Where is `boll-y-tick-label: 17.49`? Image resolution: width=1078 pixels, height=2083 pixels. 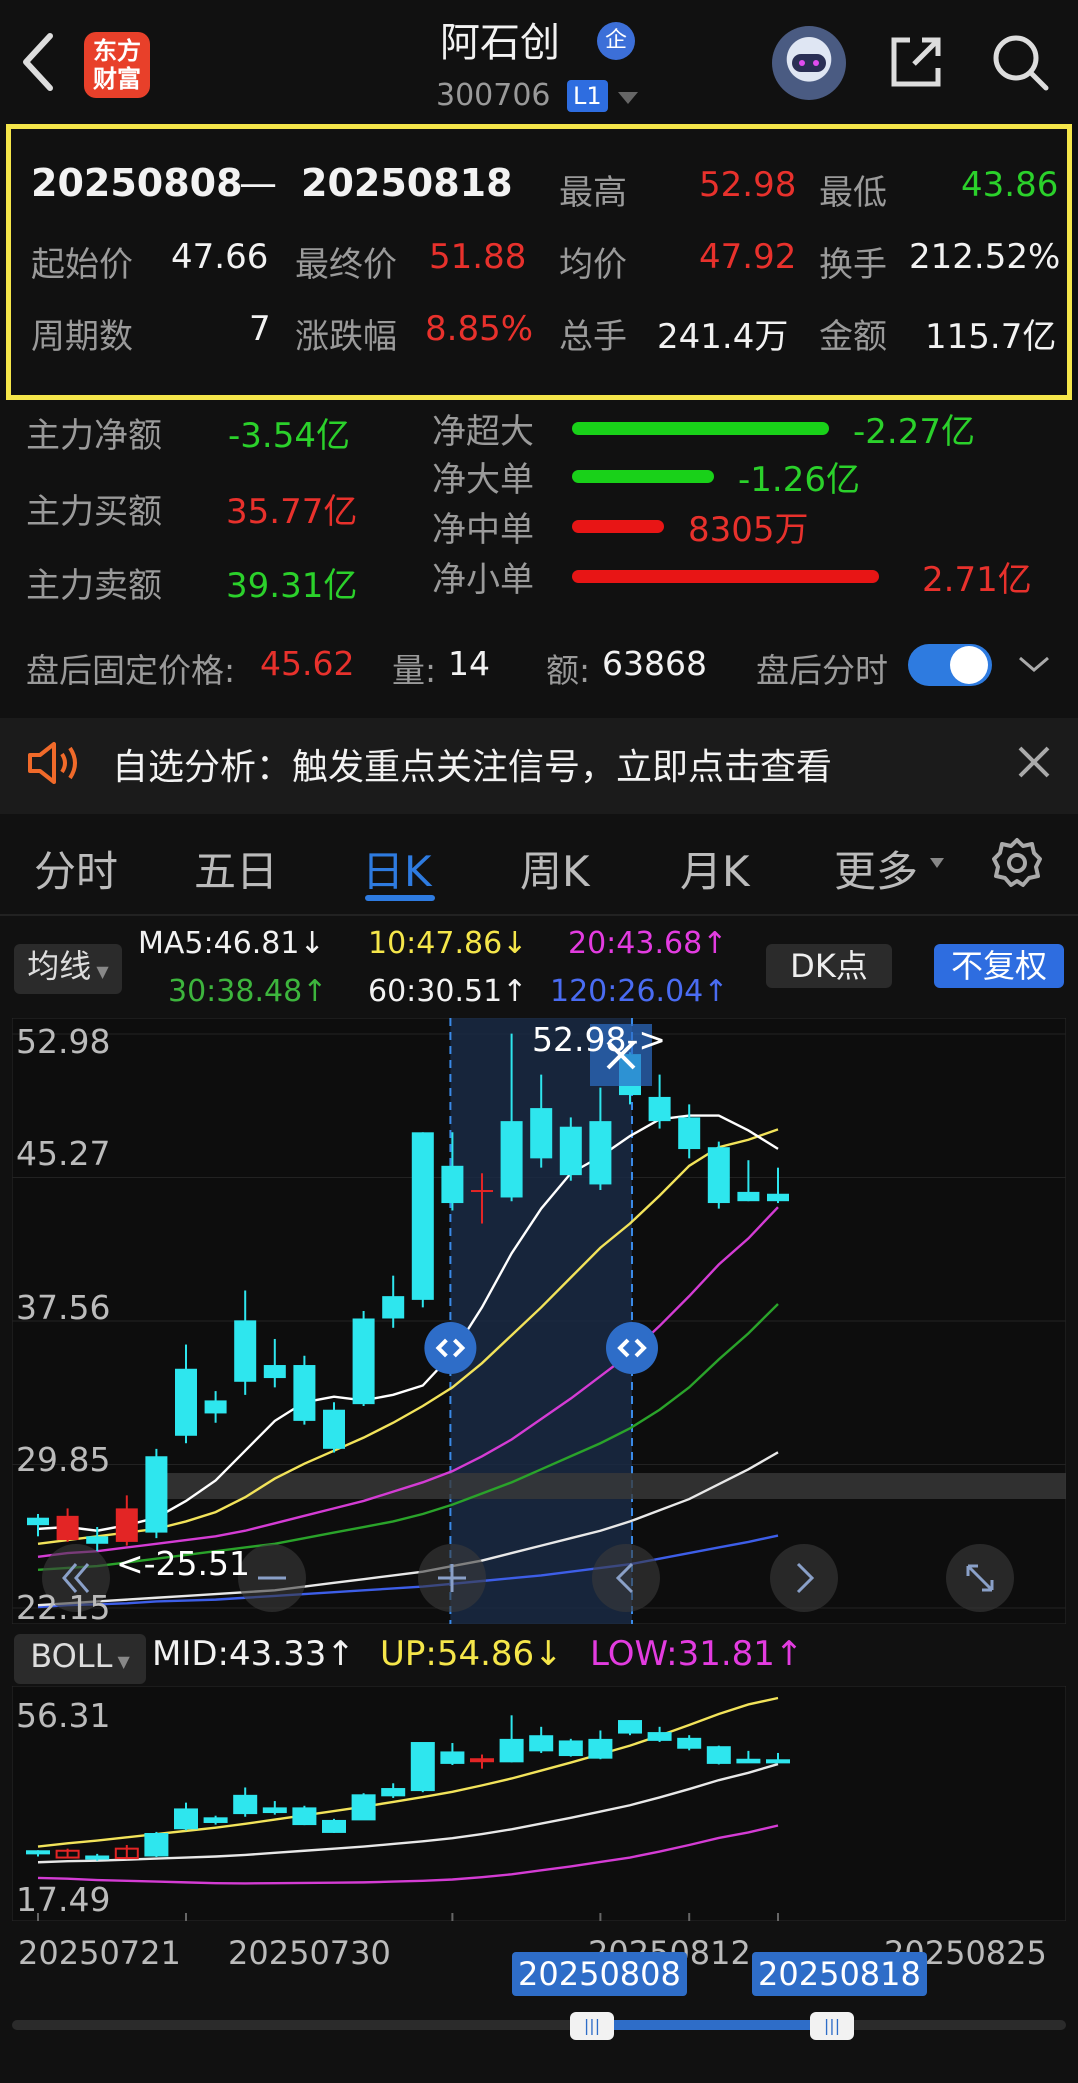 boll-y-tick-label: 17.49 is located at coordinates (63, 1899).